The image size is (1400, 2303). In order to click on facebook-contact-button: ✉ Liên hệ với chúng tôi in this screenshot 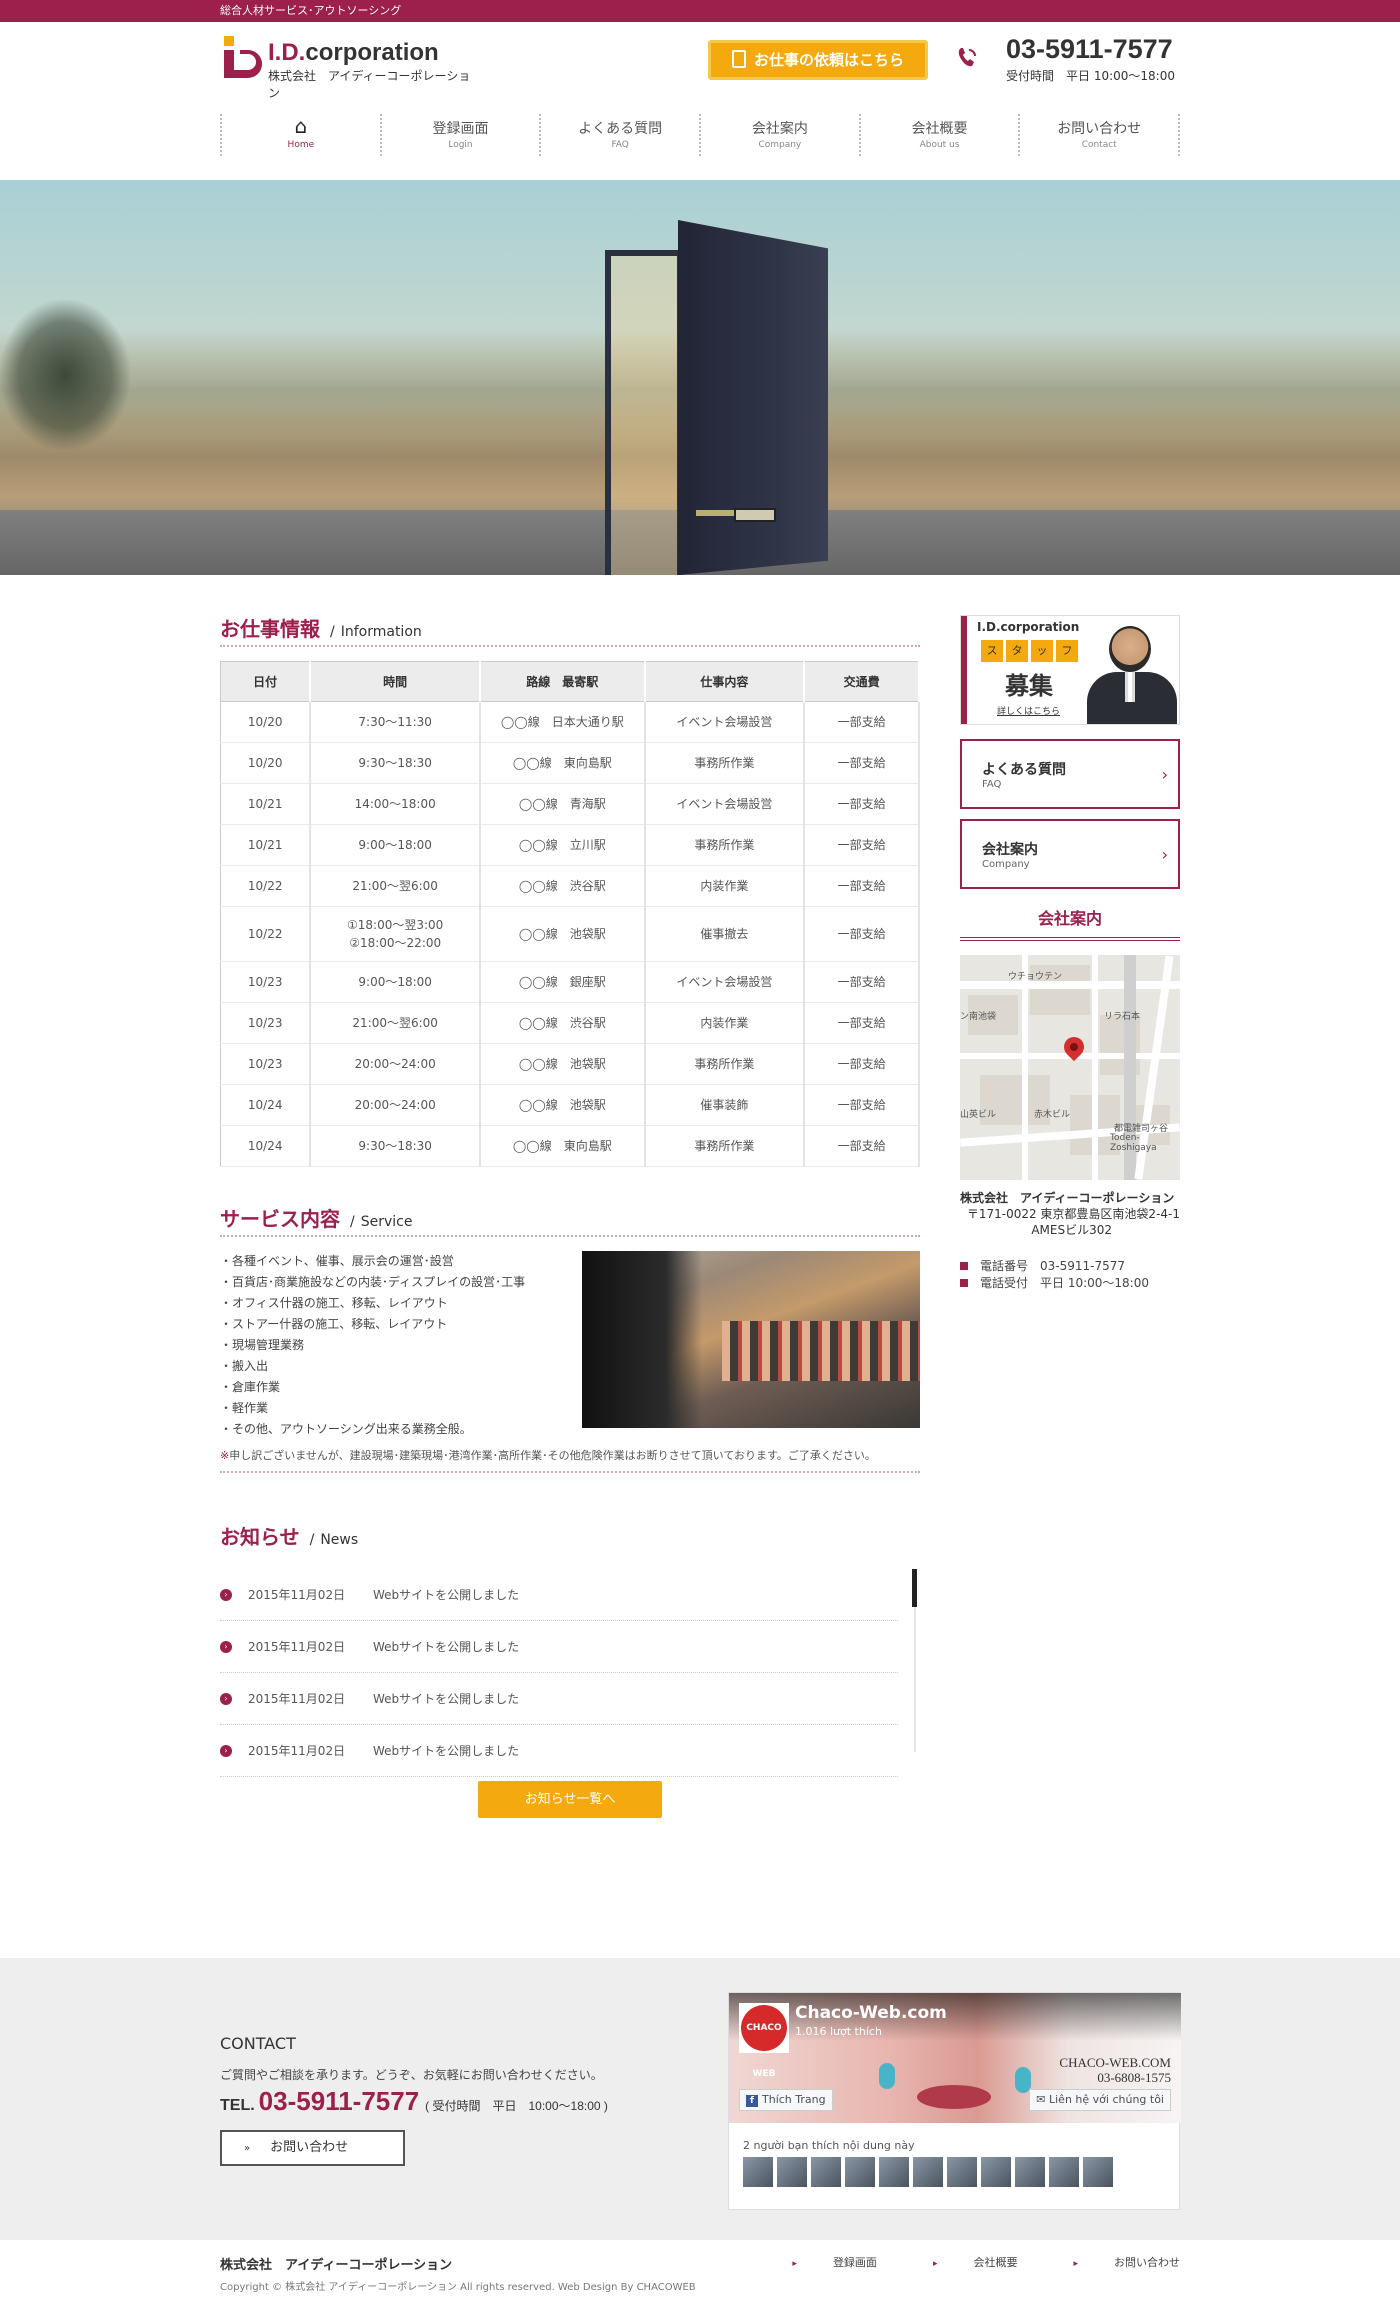, I will do `click(1100, 2100)`.